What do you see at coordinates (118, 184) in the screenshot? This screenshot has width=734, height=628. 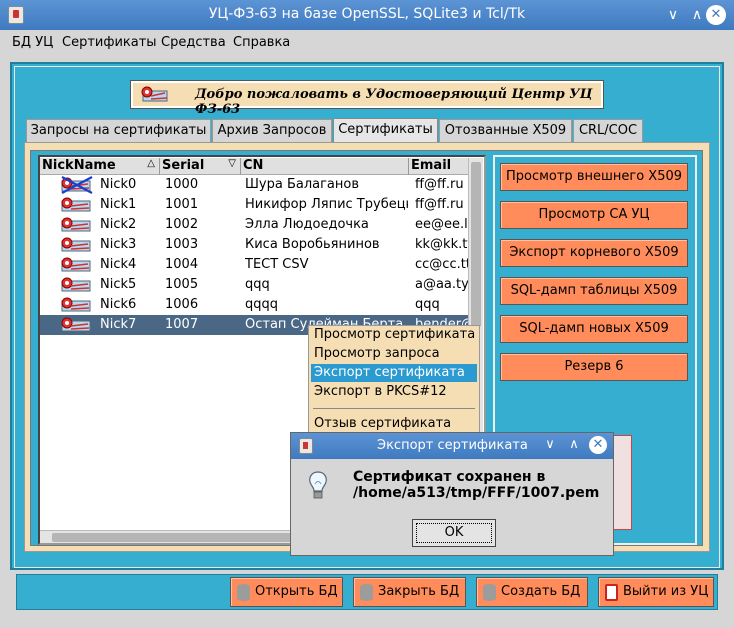 I see `cell-nickname: Nick0` at bounding box center [118, 184].